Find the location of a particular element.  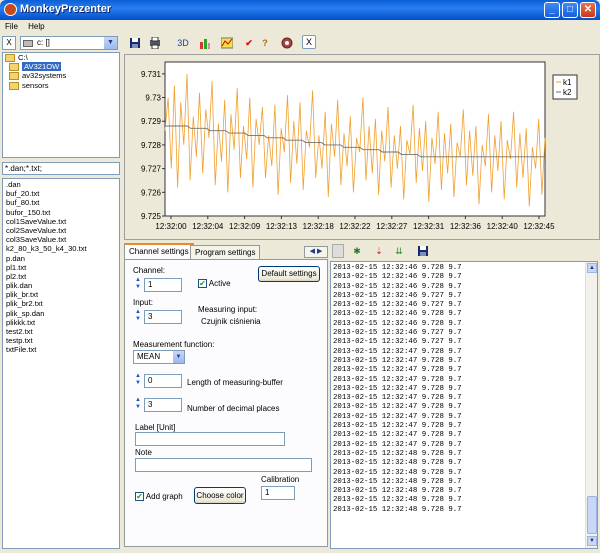

file-list-item: bufor_150.txt is located at coordinates (61, 212).